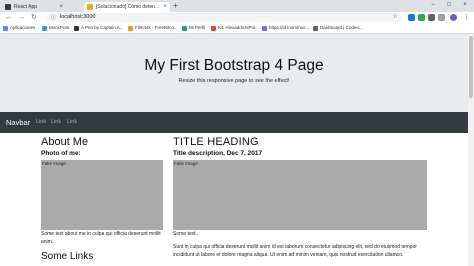 The width and height of the screenshot is (474, 266). I want to click on post-short-text: Some text.., so click(186, 234).